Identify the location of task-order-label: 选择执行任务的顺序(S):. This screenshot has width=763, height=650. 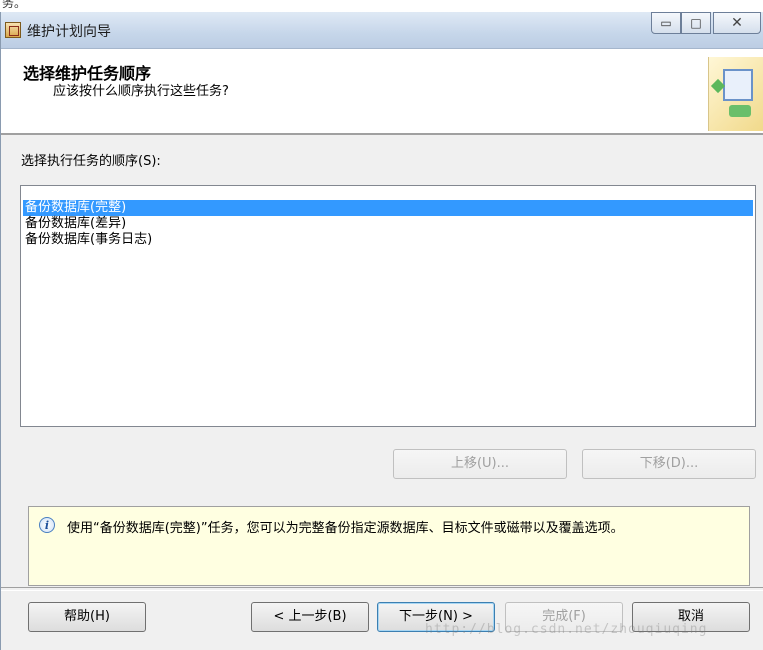
(91, 161).